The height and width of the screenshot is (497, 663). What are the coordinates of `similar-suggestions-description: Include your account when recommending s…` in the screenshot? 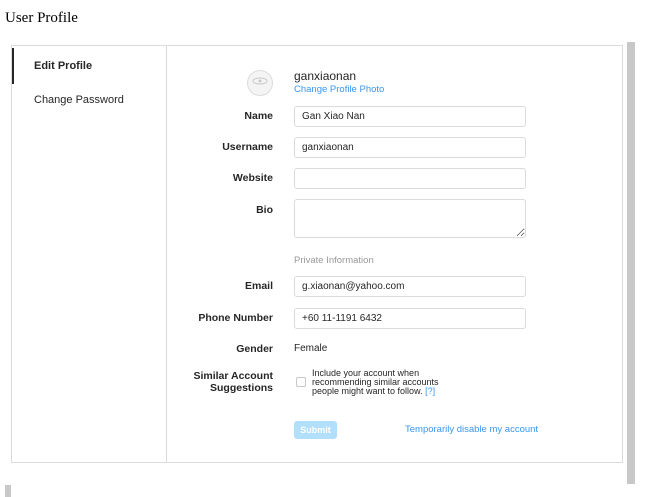 It's located at (387, 382).